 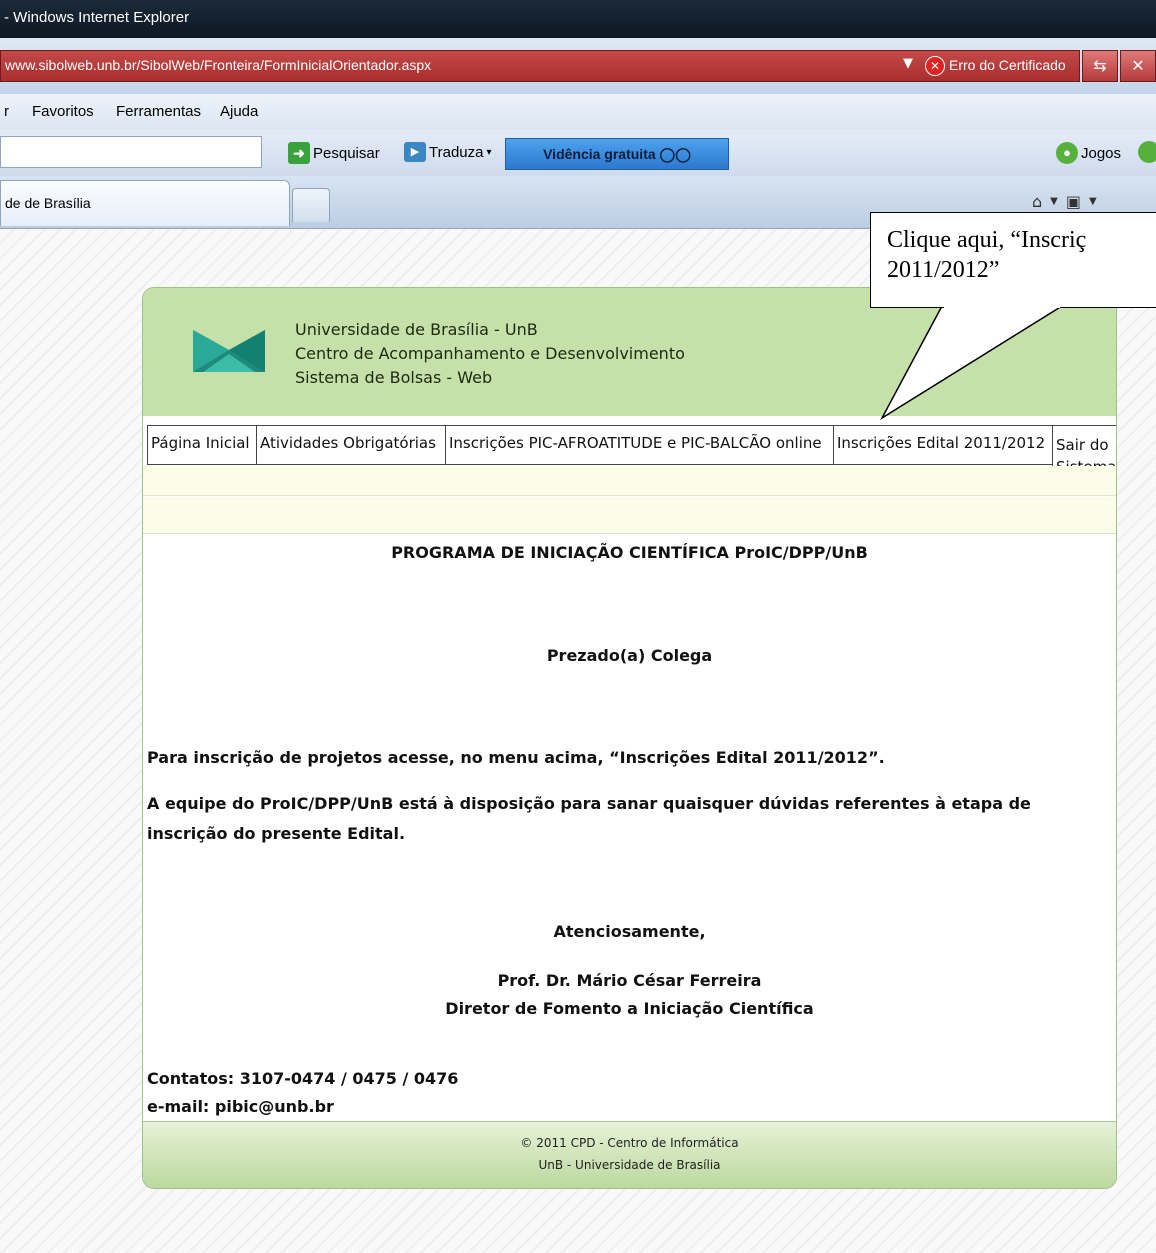 I want to click on annotation-callout: Clique aqui, “Inscriç 2011/2012”, so click(x=1013, y=260).